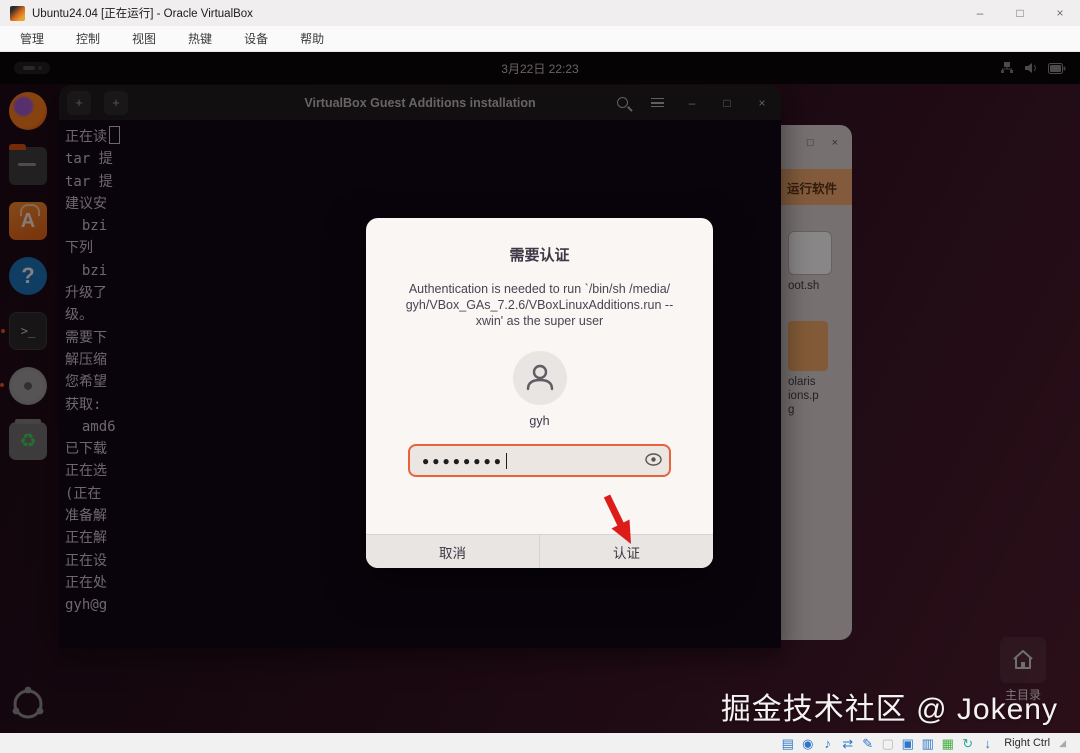 This screenshot has height=753, width=1080. I want to click on avatar, so click(539, 378).